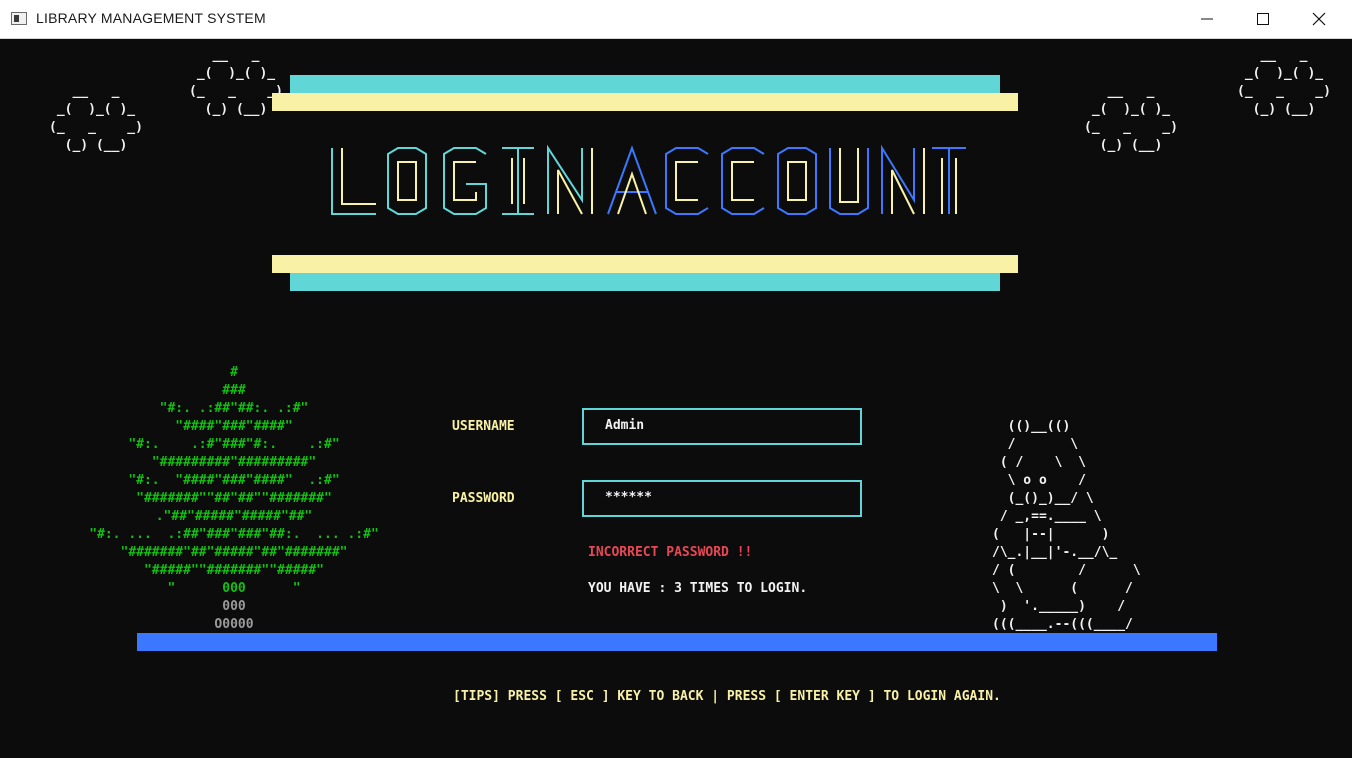 This screenshot has height=758, width=1352. Describe the element at coordinates (677, 642) in the screenshot. I see `ground-bar` at that location.